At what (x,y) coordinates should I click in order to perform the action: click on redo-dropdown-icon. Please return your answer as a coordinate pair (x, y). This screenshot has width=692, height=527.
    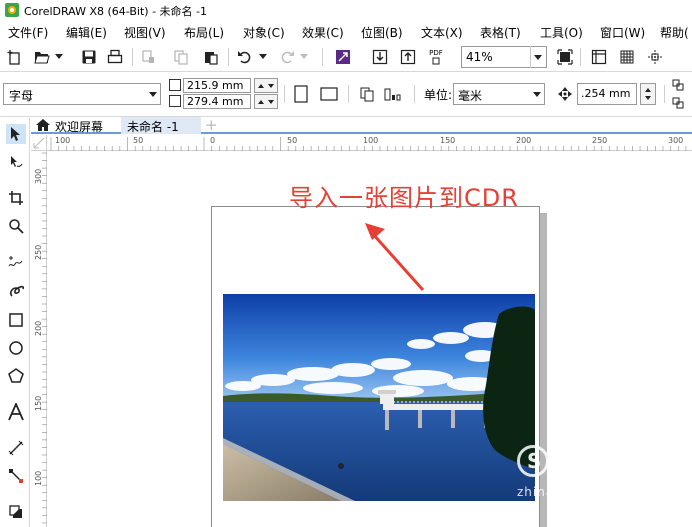
    Looking at the image, I should click on (304, 57).